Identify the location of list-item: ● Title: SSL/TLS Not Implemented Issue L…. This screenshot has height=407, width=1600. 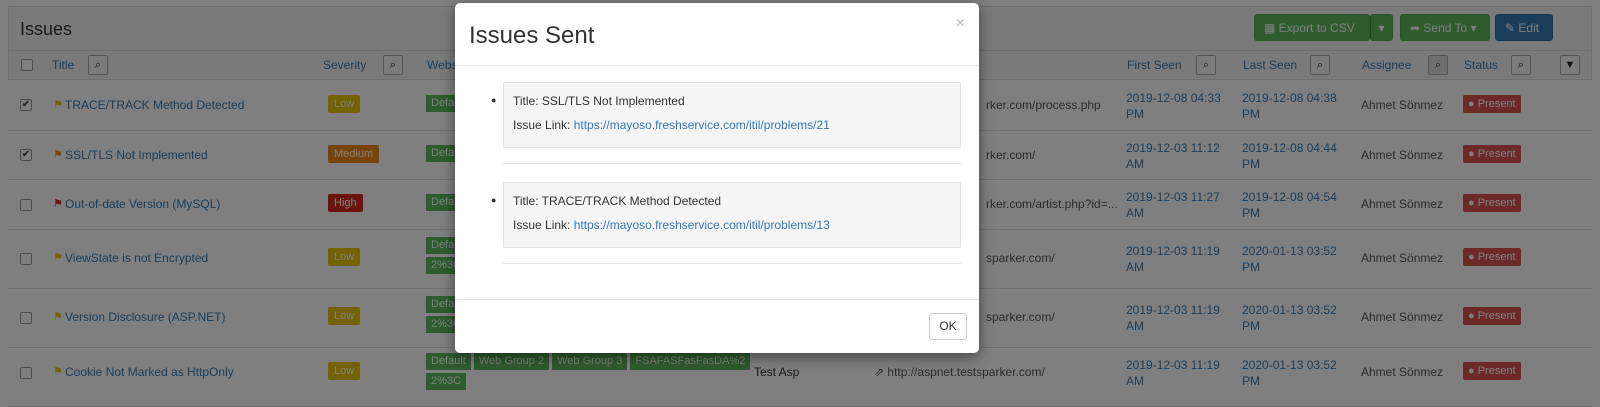
(726, 115).